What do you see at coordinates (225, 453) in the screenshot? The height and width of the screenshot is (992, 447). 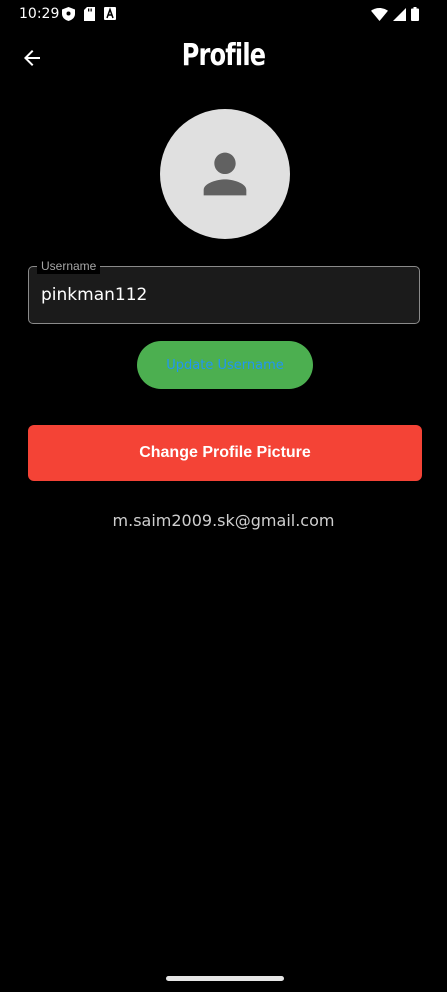 I see `change-profile-picture-button: Change Profile Picture` at bounding box center [225, 453].